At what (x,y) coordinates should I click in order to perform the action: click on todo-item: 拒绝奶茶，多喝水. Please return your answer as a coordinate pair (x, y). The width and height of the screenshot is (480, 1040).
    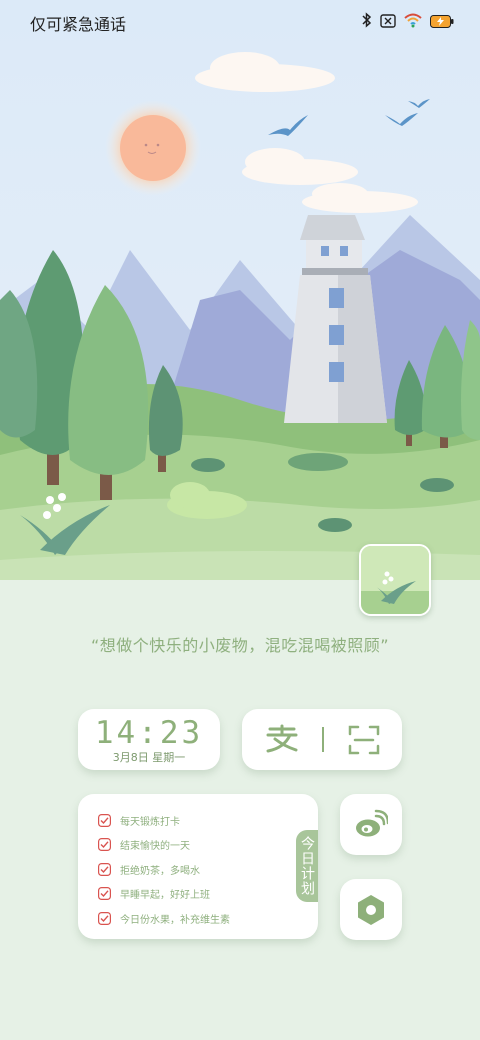
    Looking at the image, I should click on (164, 869).